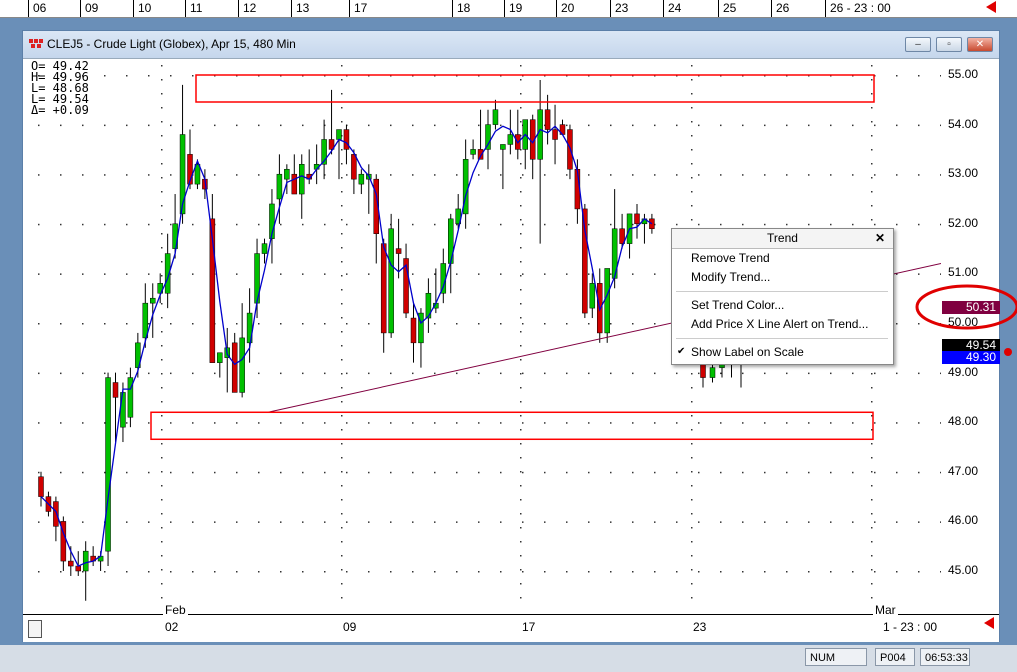  Describe the element at coordinates (511, 622) in the screenshot. I see `time-axis: Feb 02 09 17 23 Mar 1 - 23 : 00` at that location.